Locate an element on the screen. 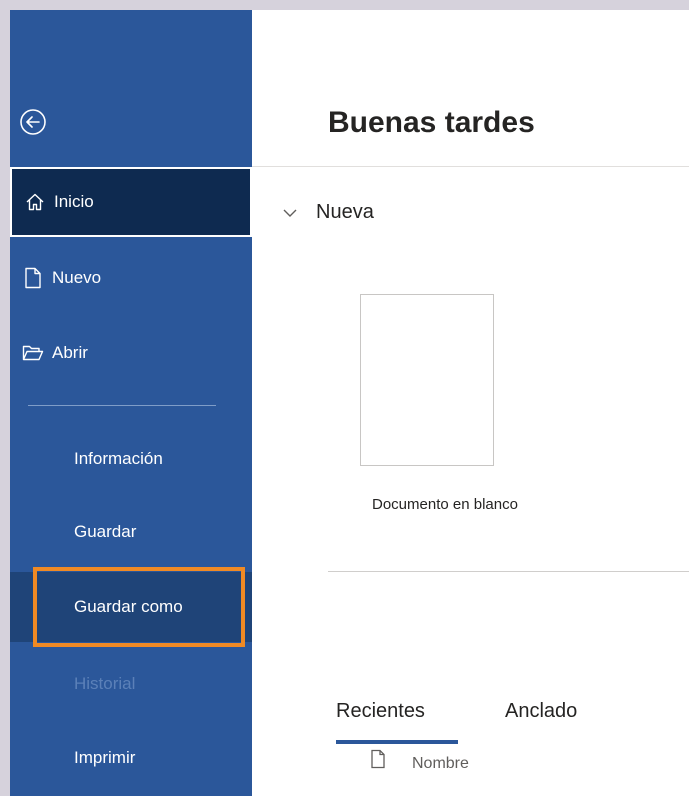 The width and height of the screenshot is (689, 796). sidebar-item-label: Abrir is located at coordinates (70, 352).